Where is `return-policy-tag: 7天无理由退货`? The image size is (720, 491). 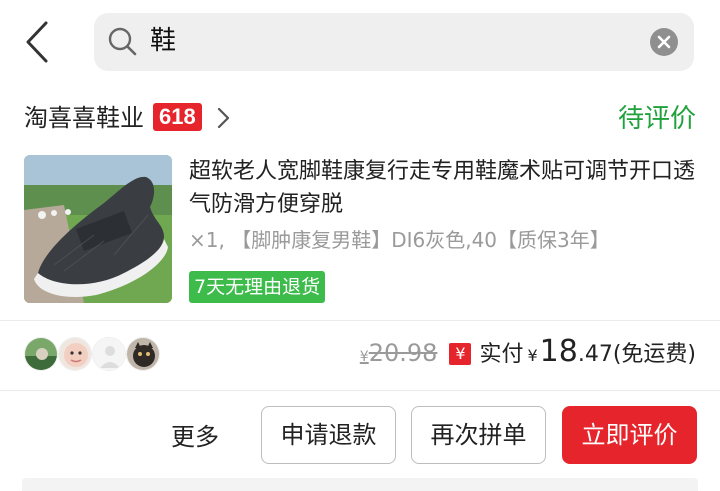
return-policy-tag: 7天无理由退货 is located at coordinates (257, 287).